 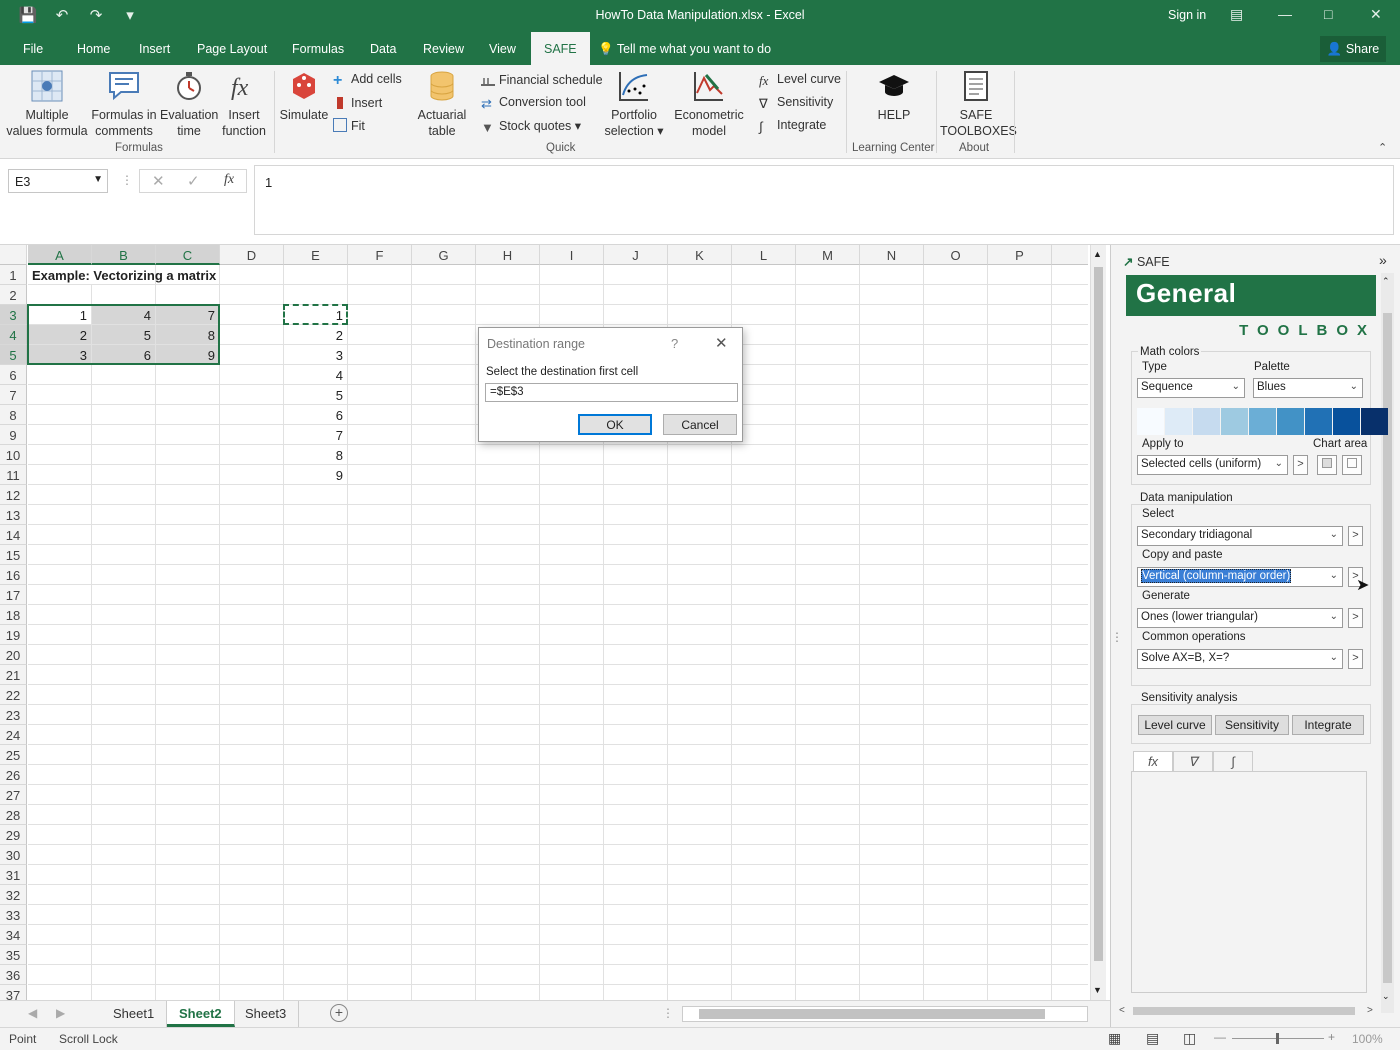 I want to click on column-header: M, so click(x=828, y=255).